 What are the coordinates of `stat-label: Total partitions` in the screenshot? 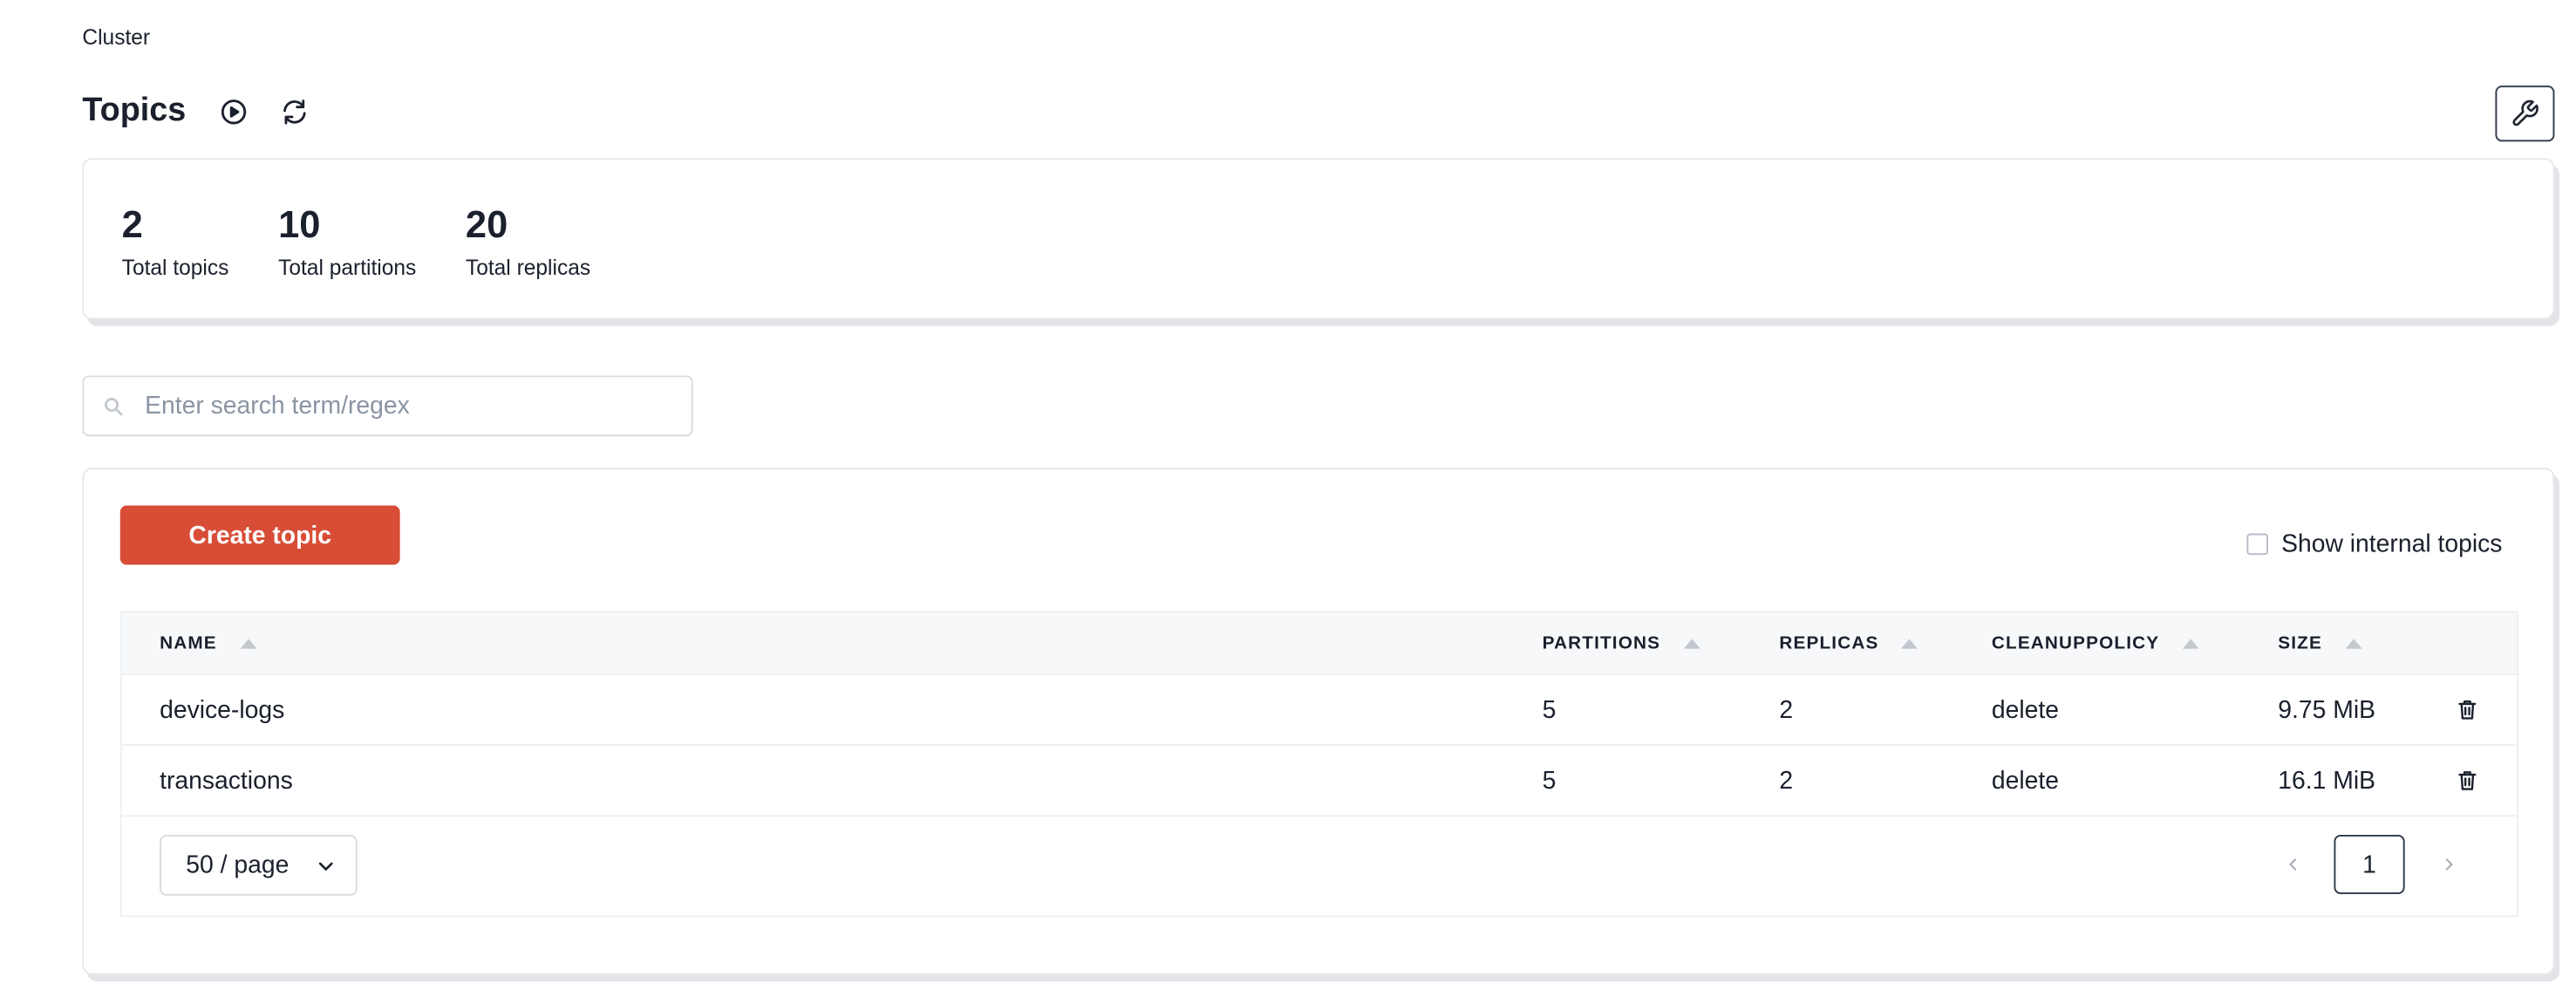 It's located at (348, 267).